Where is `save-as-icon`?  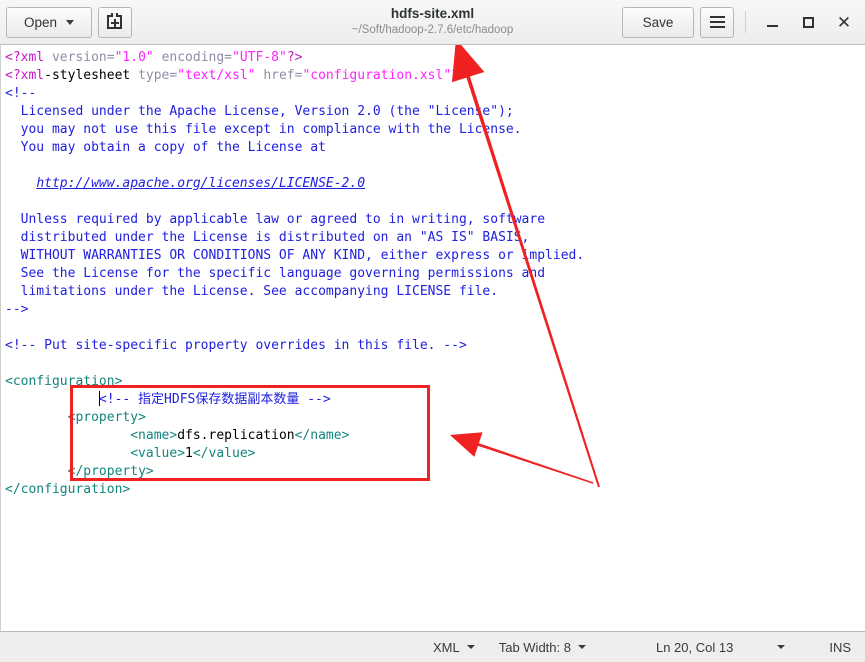
save-as-icon is located at coordinates (115, 21).